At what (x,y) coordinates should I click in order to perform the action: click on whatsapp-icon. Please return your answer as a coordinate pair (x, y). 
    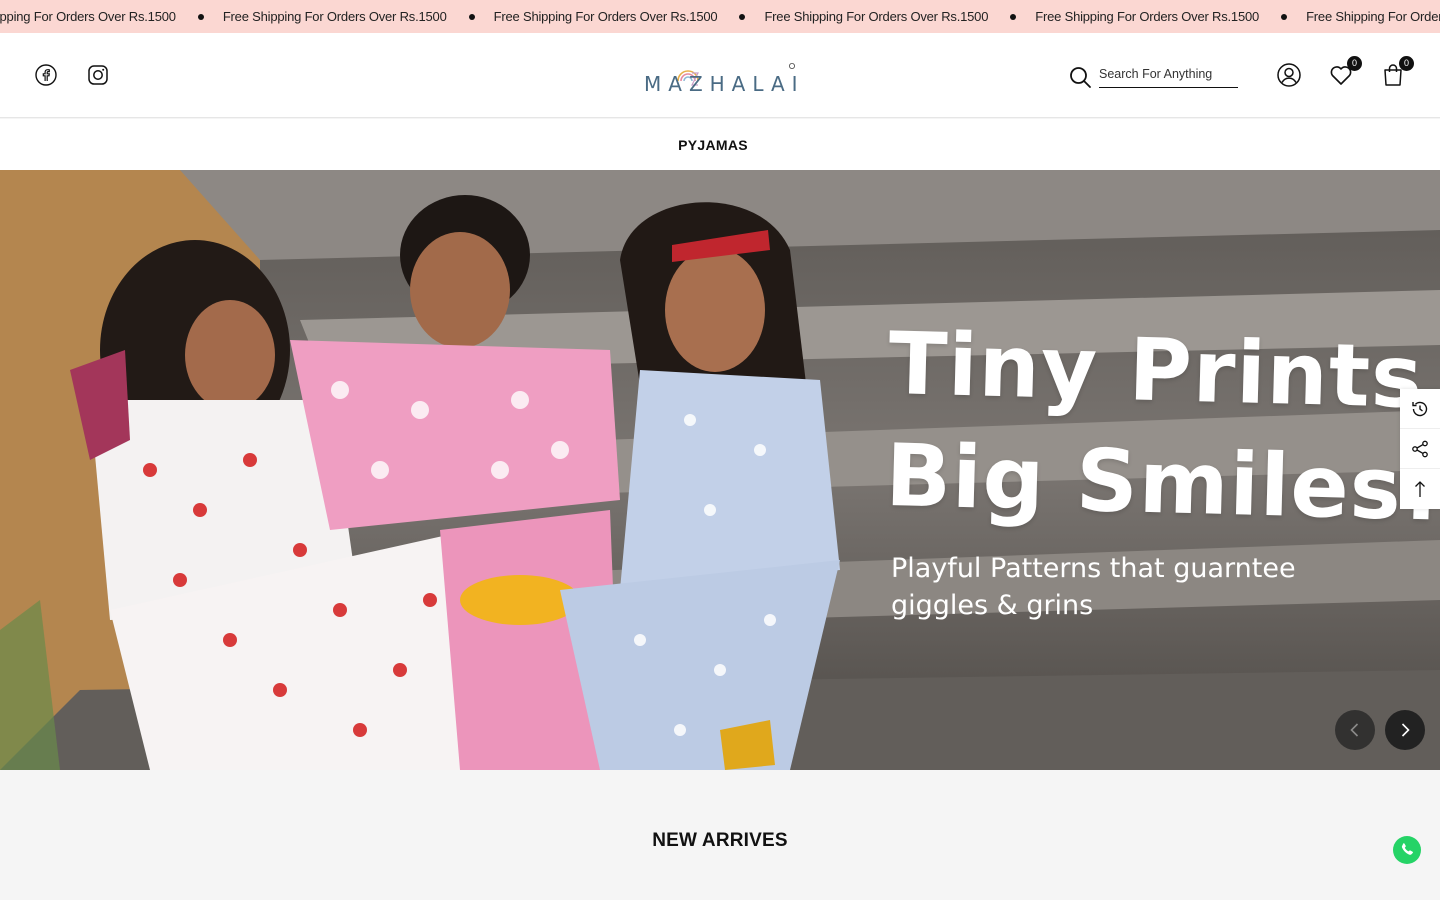
    Looking at the image, I should click on (1407, 850).